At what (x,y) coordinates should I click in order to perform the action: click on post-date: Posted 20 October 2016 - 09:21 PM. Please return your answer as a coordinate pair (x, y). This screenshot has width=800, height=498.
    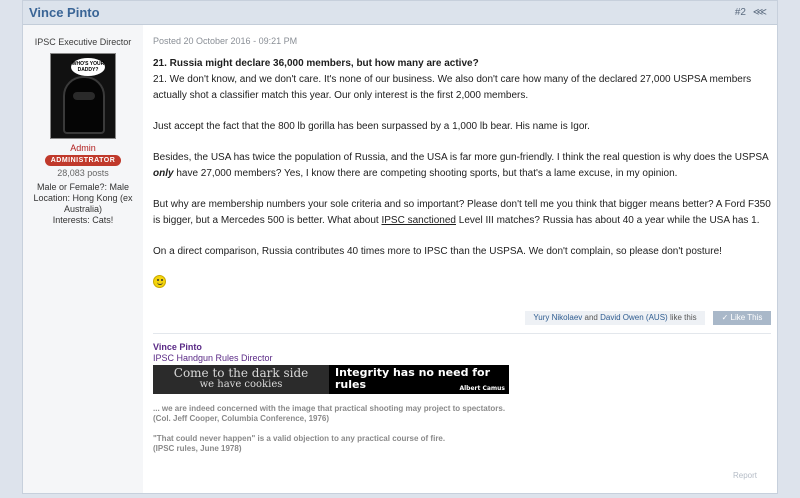
    Looking at the image, I should click on (225, 41).